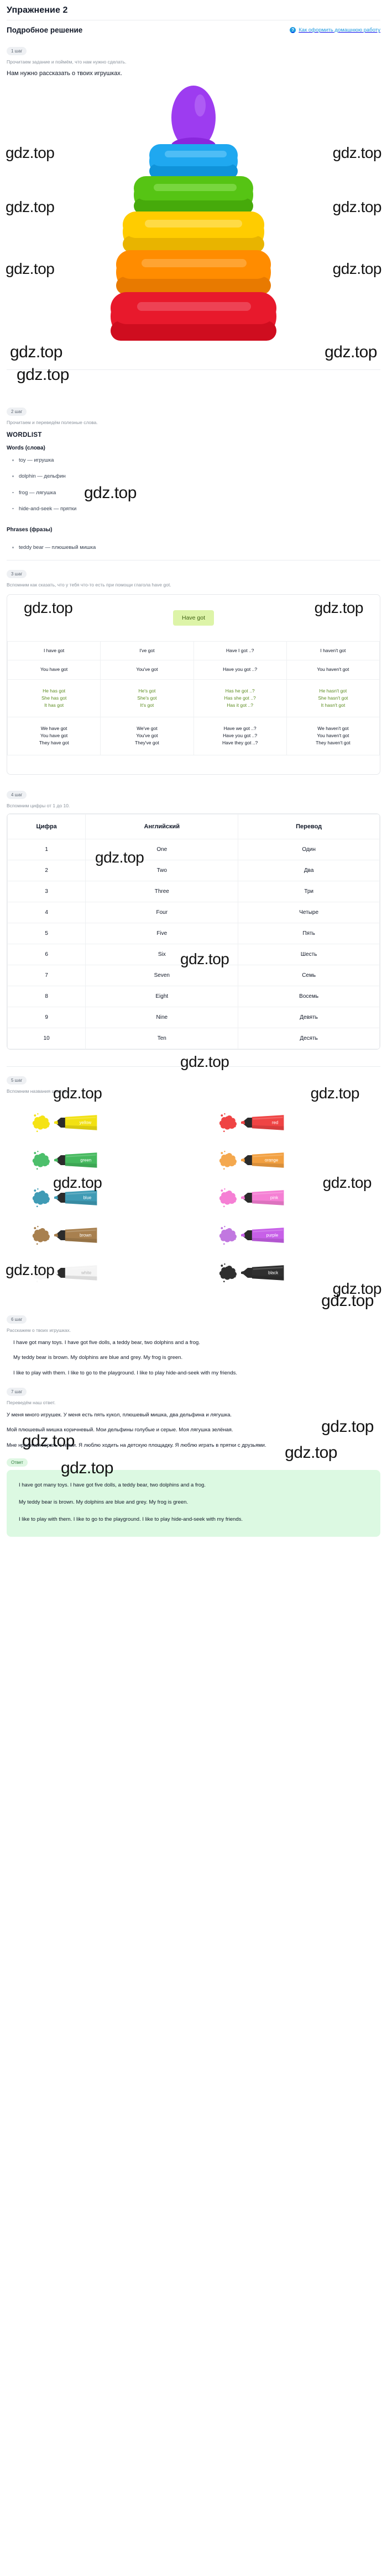 Image resolution: width=387 pixels, height=2576 pixels. What do you see at coordinates (147, 736) in the screenshot?
I see `table-cell: We've got You've got They've got` at bounding box center [147, 736].